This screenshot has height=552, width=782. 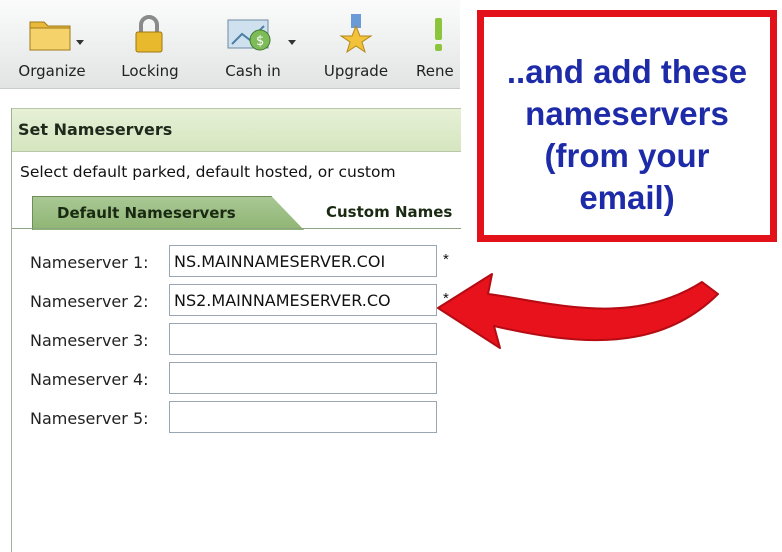 I want to click on callout-line-4: email), so click(x=627, y=197).